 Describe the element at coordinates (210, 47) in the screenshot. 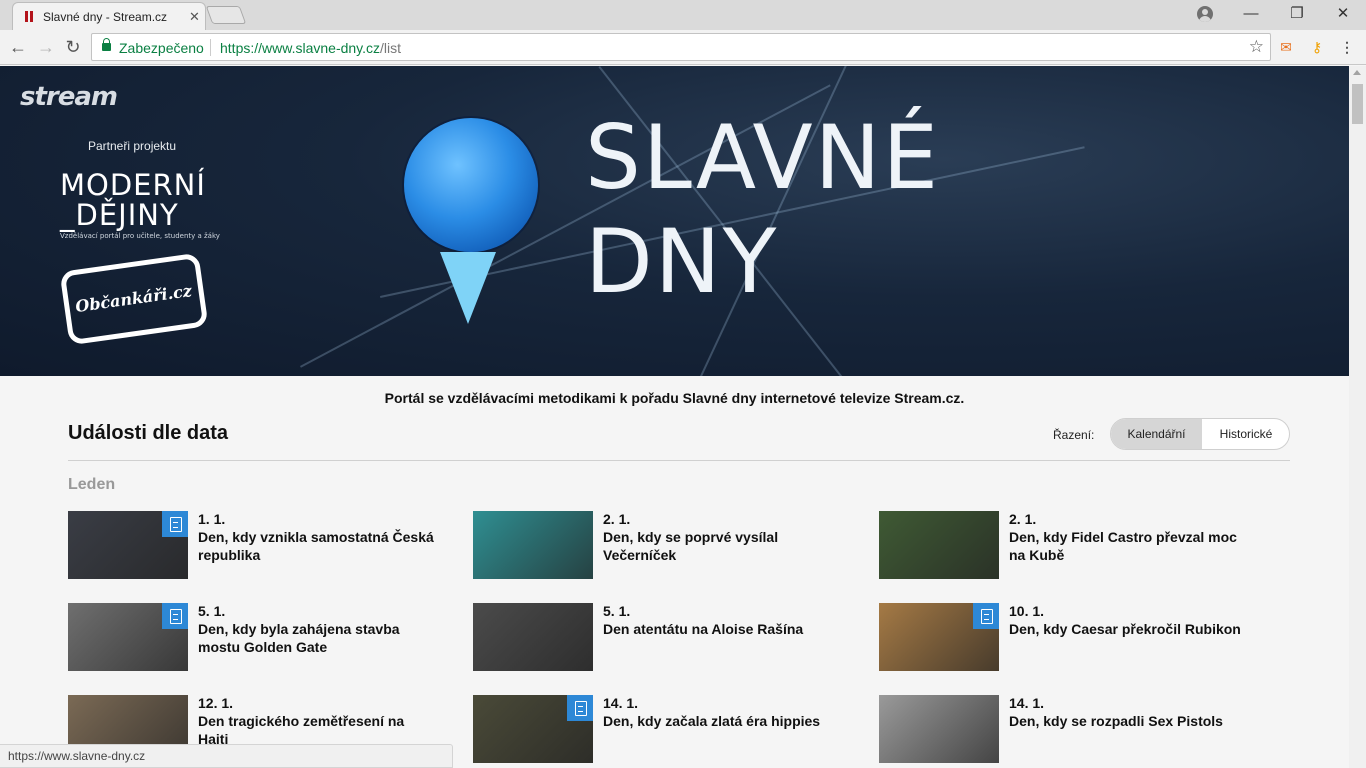

I see `omnibox-separator` at that location.